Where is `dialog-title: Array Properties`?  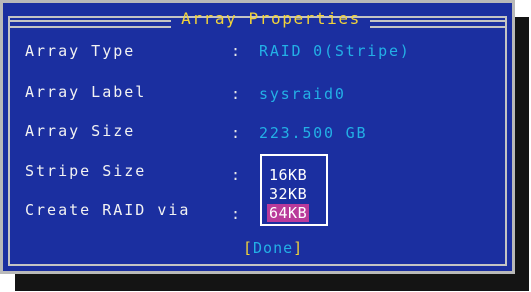
dialog-title: Array Properties is located at coordinates (271, 18).